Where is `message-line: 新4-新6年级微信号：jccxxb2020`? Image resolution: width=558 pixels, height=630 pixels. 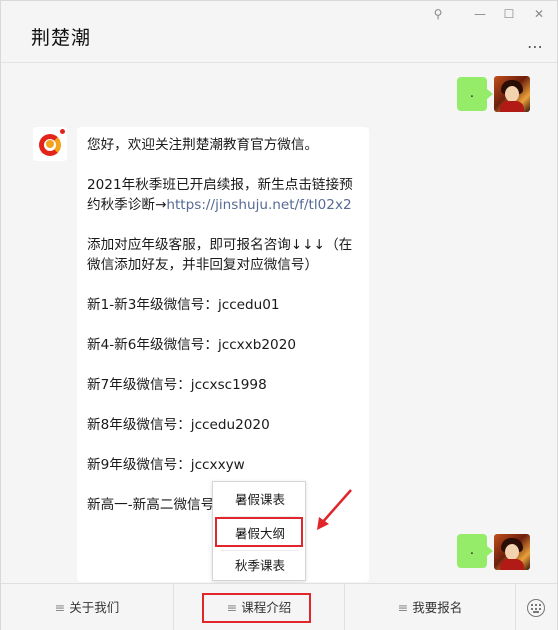
message-line: 新4-新6年级微信号：jccxxb2020 is located at coordinates (191, 345).